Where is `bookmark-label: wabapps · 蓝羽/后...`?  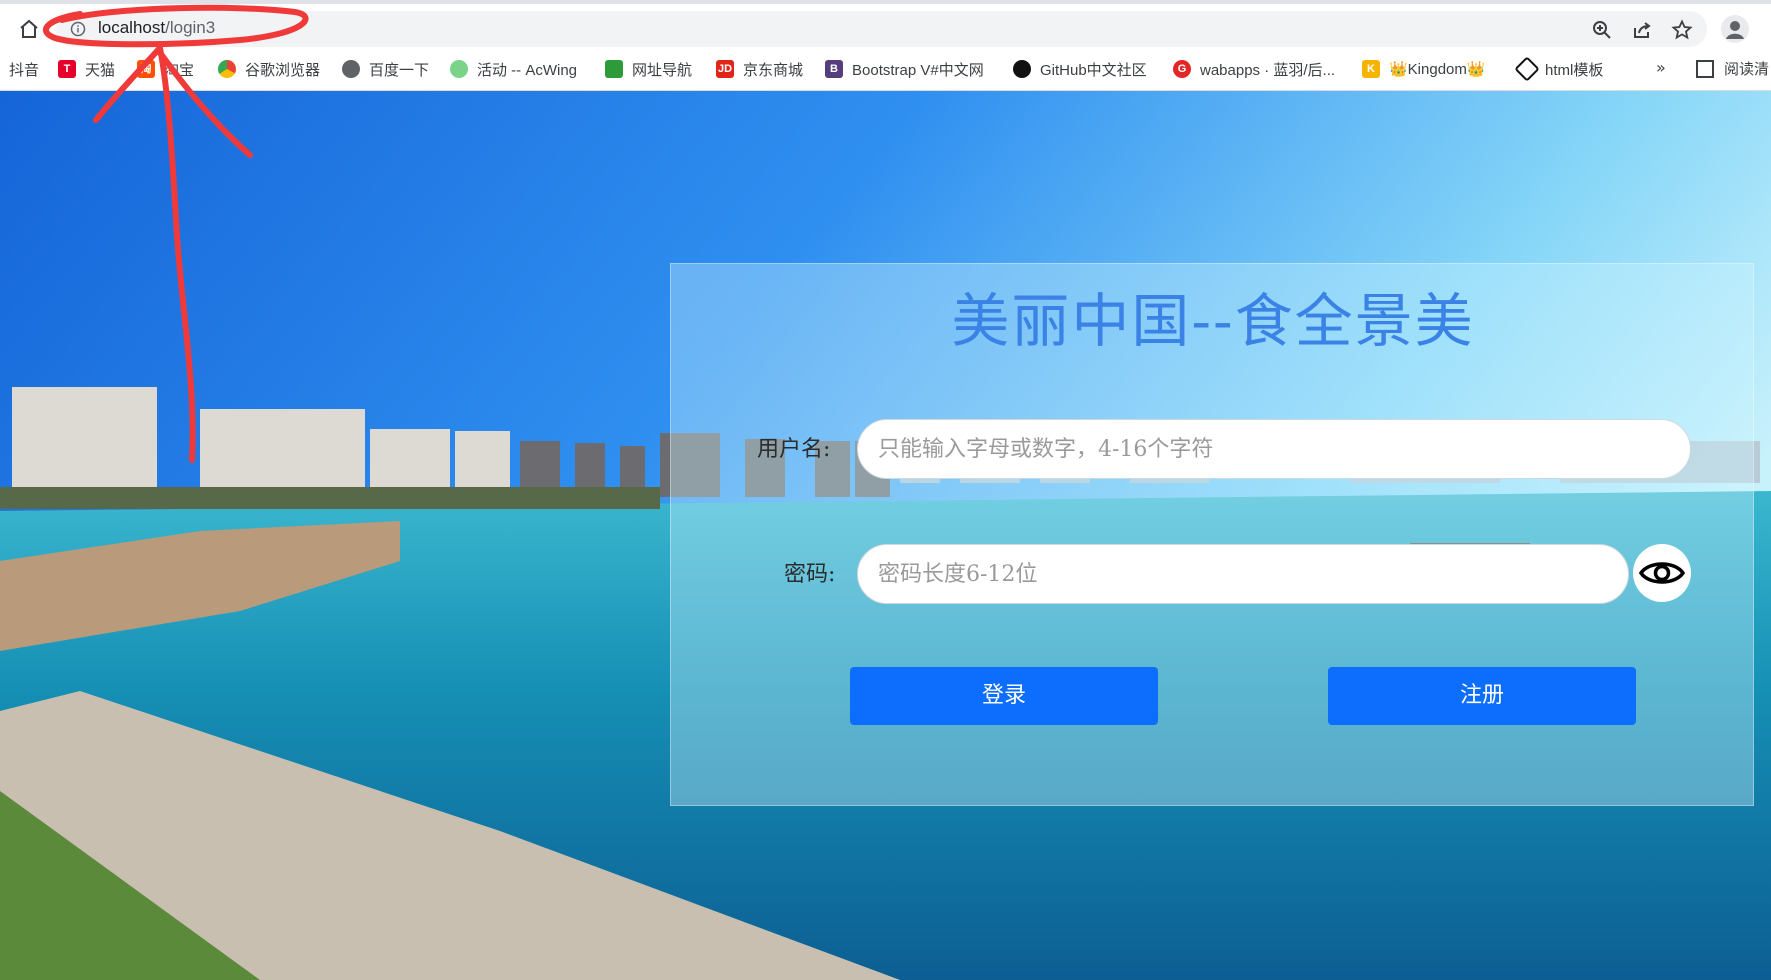
bookmark-label: wabapps · 蓝羽/后... is located at coordinates (1268, 70).